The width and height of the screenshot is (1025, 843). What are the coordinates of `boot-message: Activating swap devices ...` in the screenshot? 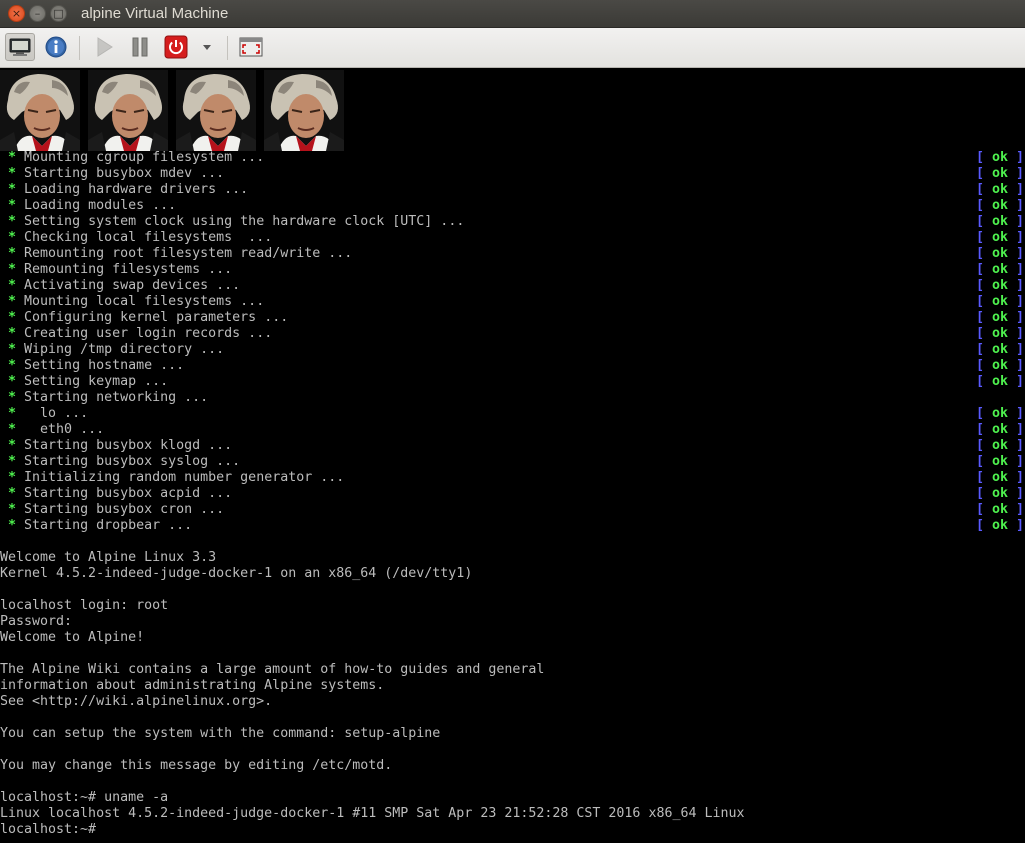 It's located at (132, 285).